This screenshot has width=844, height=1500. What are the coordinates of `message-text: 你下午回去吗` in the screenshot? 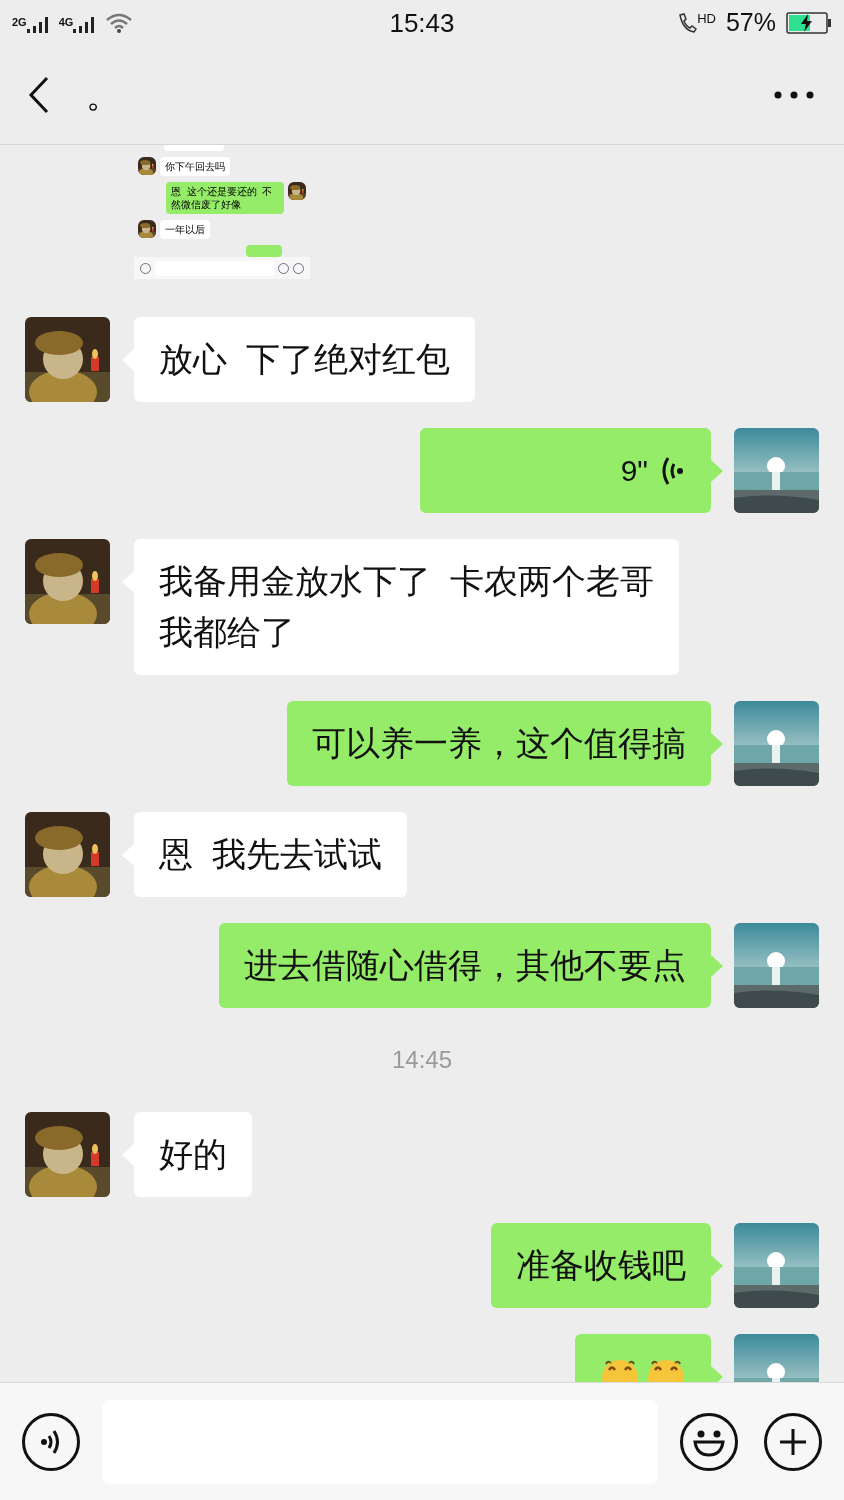 It's located at (195, 166).